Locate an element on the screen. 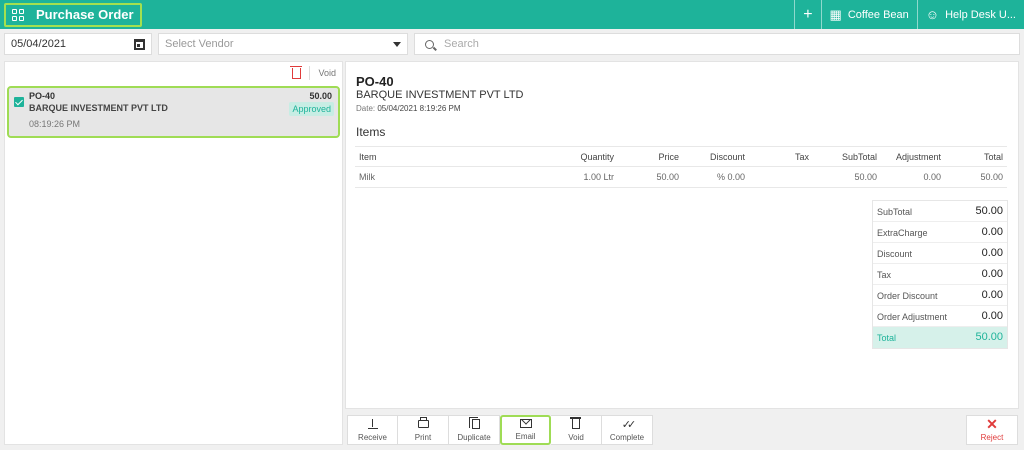 The image size is (1024, 450). user-icon: ☺ is located at coordinates (932, 14).